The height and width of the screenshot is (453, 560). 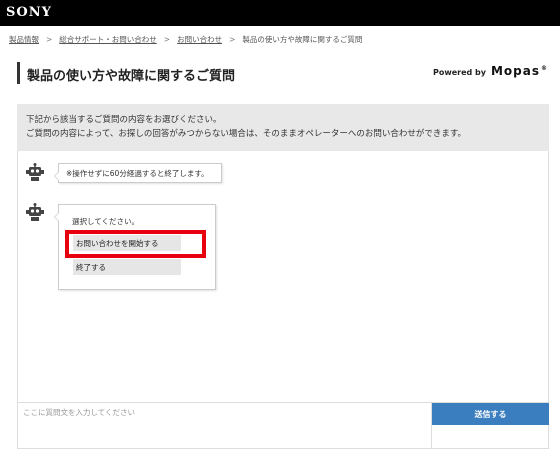 What do you see at coordinates (131, 76) in the screenshot?
I see `page-title: 製品の使い方や故障に関するご質問` at bounding box center [131, 76].